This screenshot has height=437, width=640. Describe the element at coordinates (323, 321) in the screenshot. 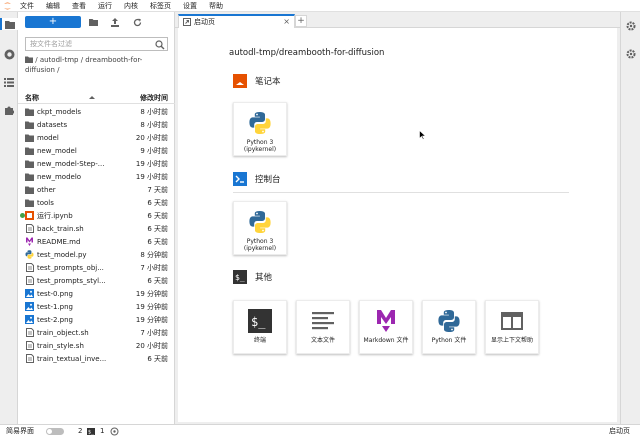

I see `text-file-lines-icon` at that location.